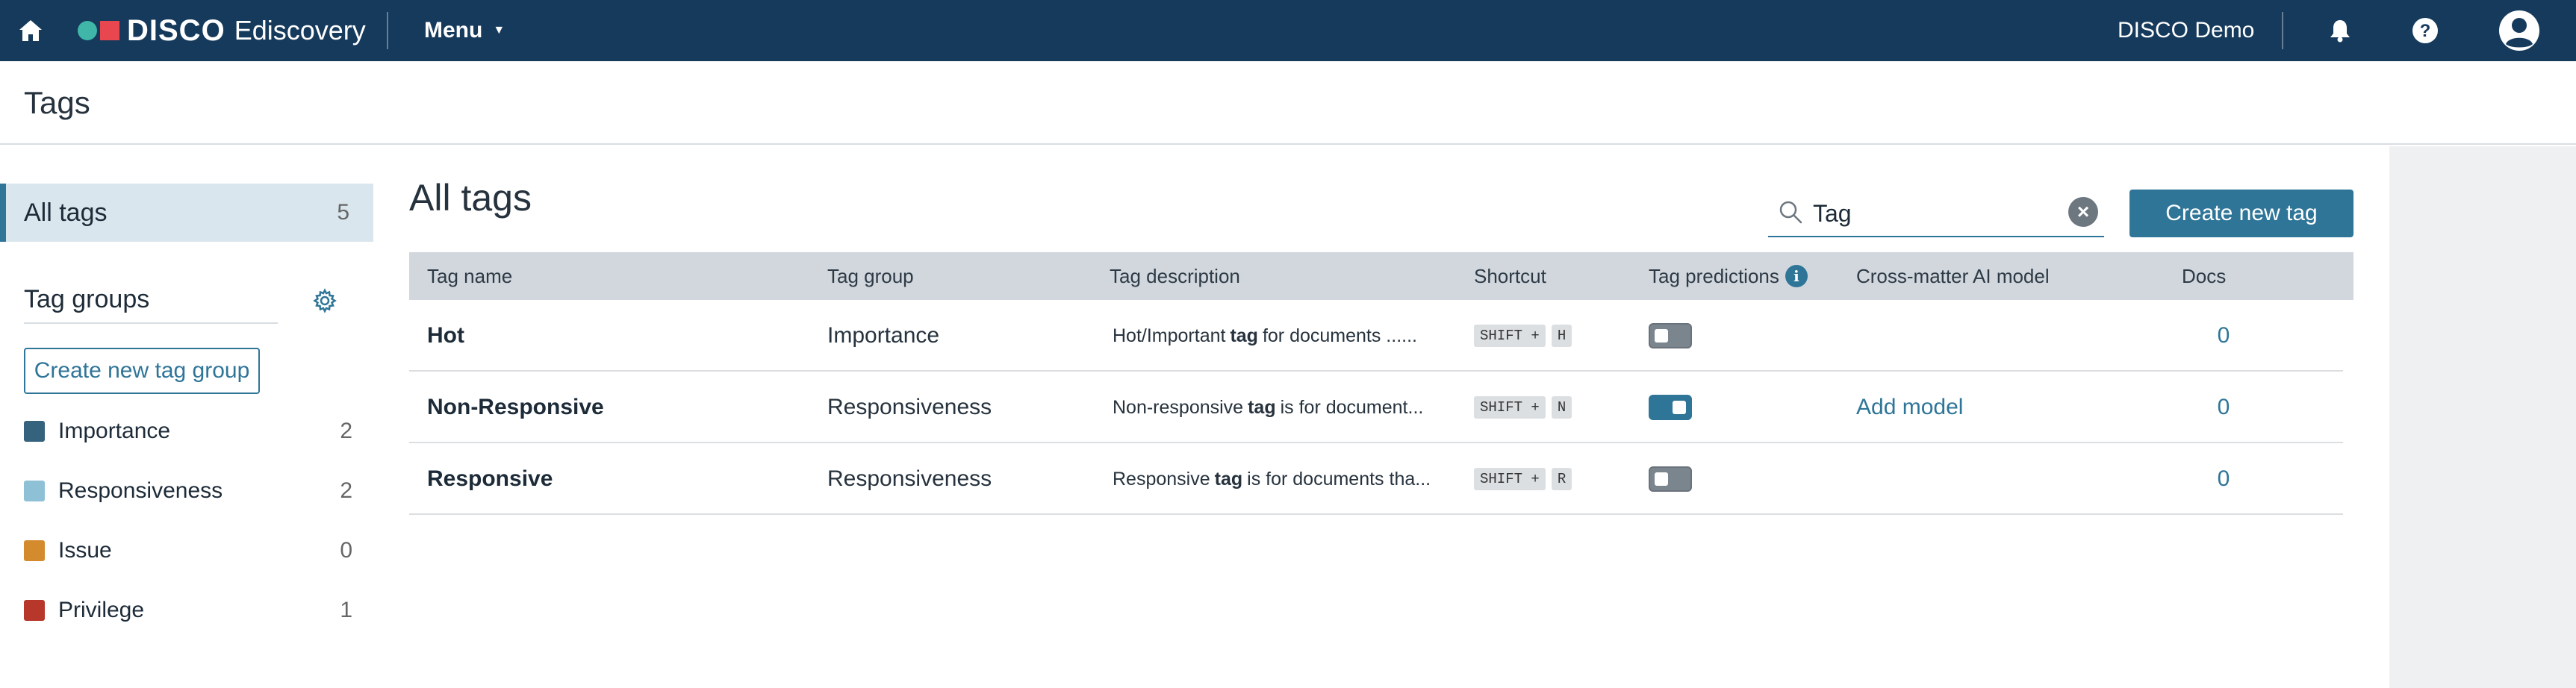 Image resolution: width=2576 pixels, height=688 pixels. What do you see at coordinates (1510, 276) in the screenshot?
I see `column-header-shortcut: Shortcut` at bounding box center [1510, 276].